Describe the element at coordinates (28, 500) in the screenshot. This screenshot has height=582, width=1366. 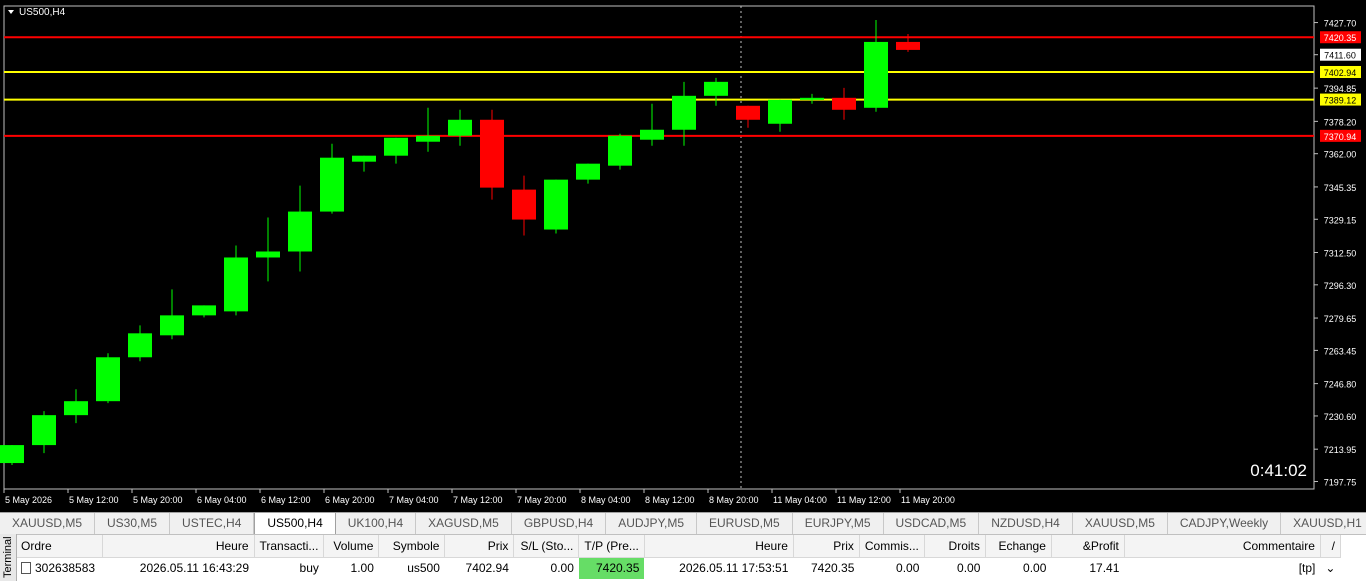
I see `x-tick-label-0: 5 May 2026` at that location.